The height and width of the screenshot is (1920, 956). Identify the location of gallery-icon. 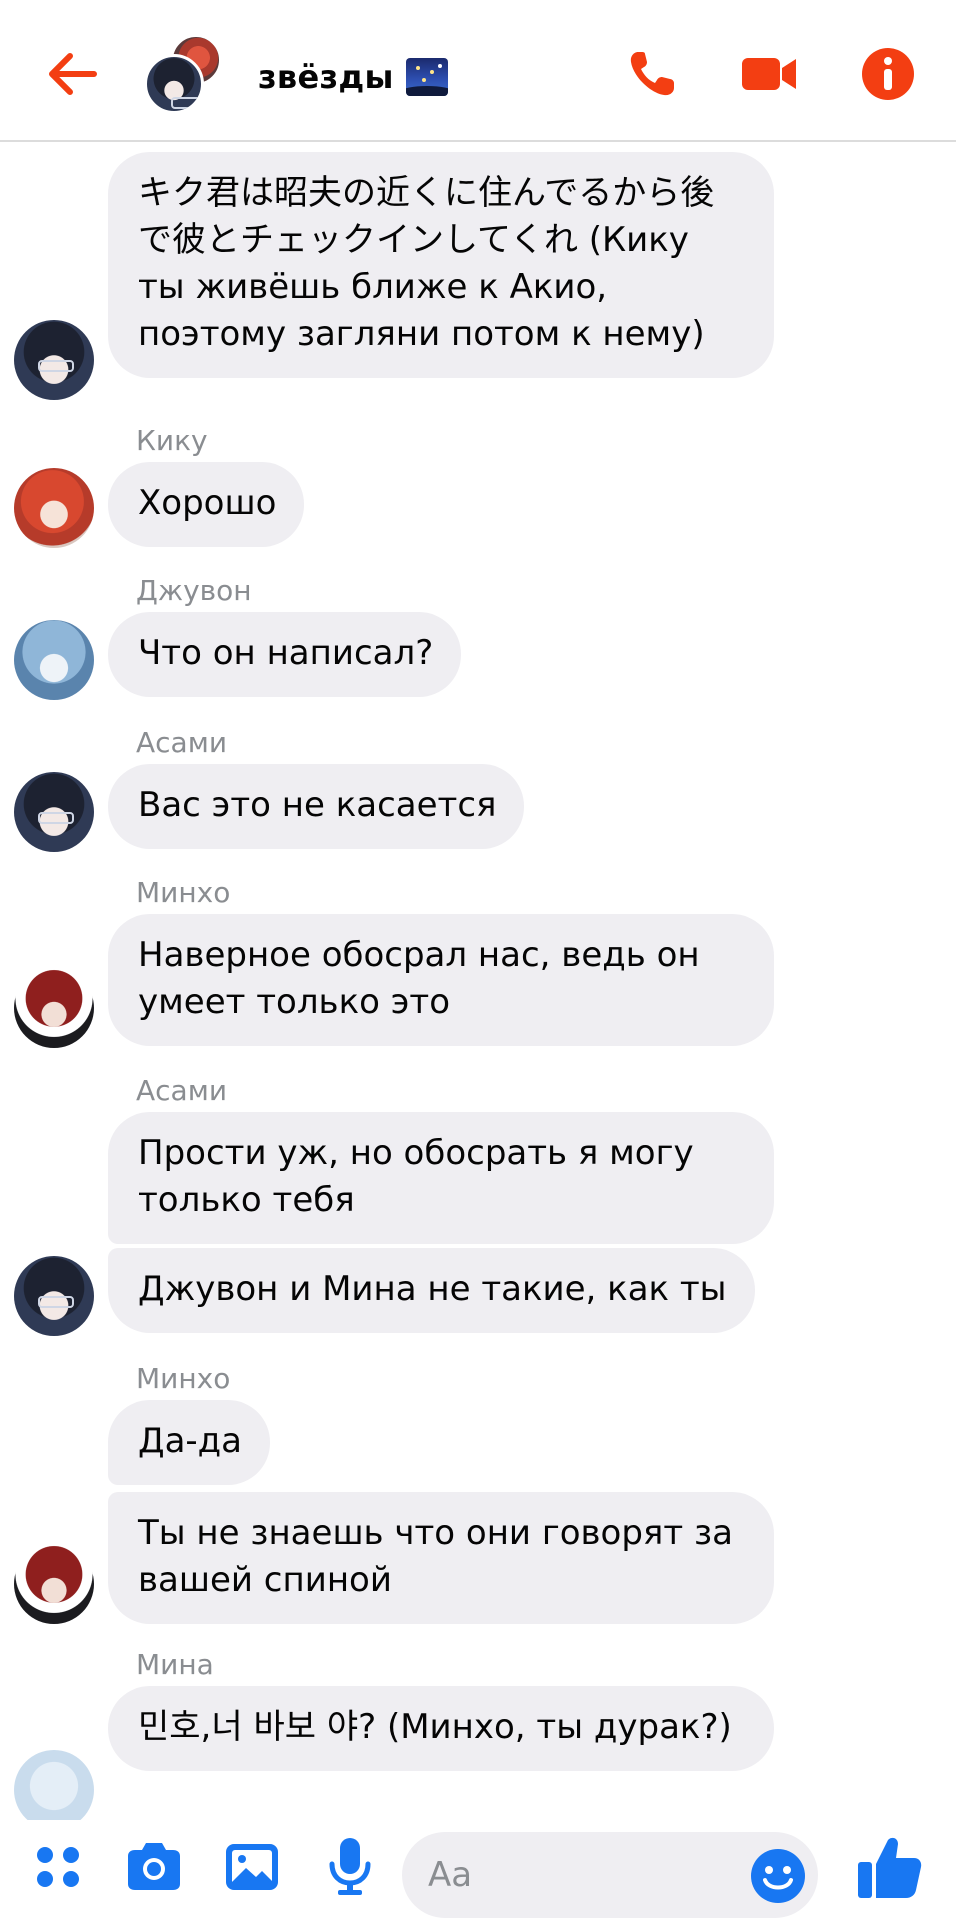
(252, 1866).